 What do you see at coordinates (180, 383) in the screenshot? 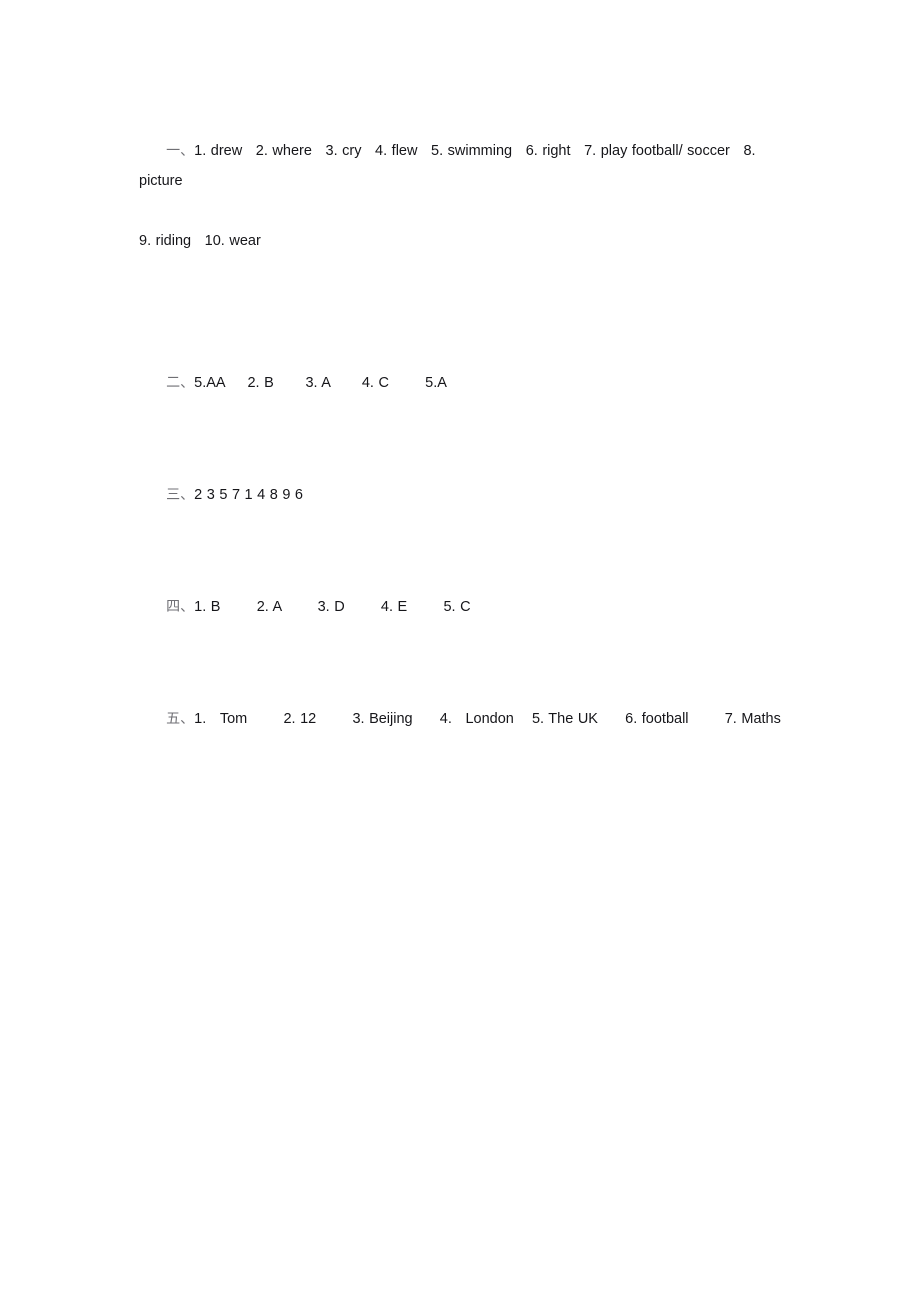
I see `section-marker-2: 二、` at bounding box center [180, 383].